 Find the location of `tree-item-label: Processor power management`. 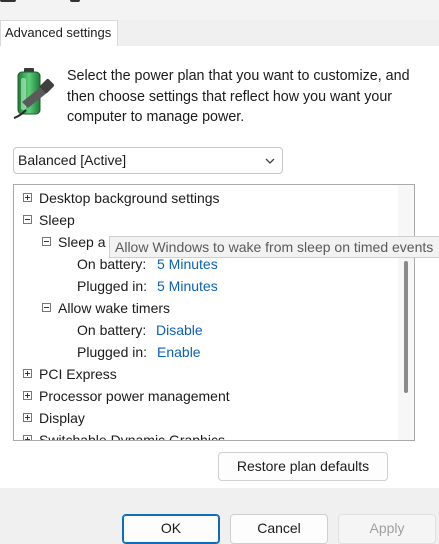

tree-item-label: Processor power management is located at coordinates (134, 396).